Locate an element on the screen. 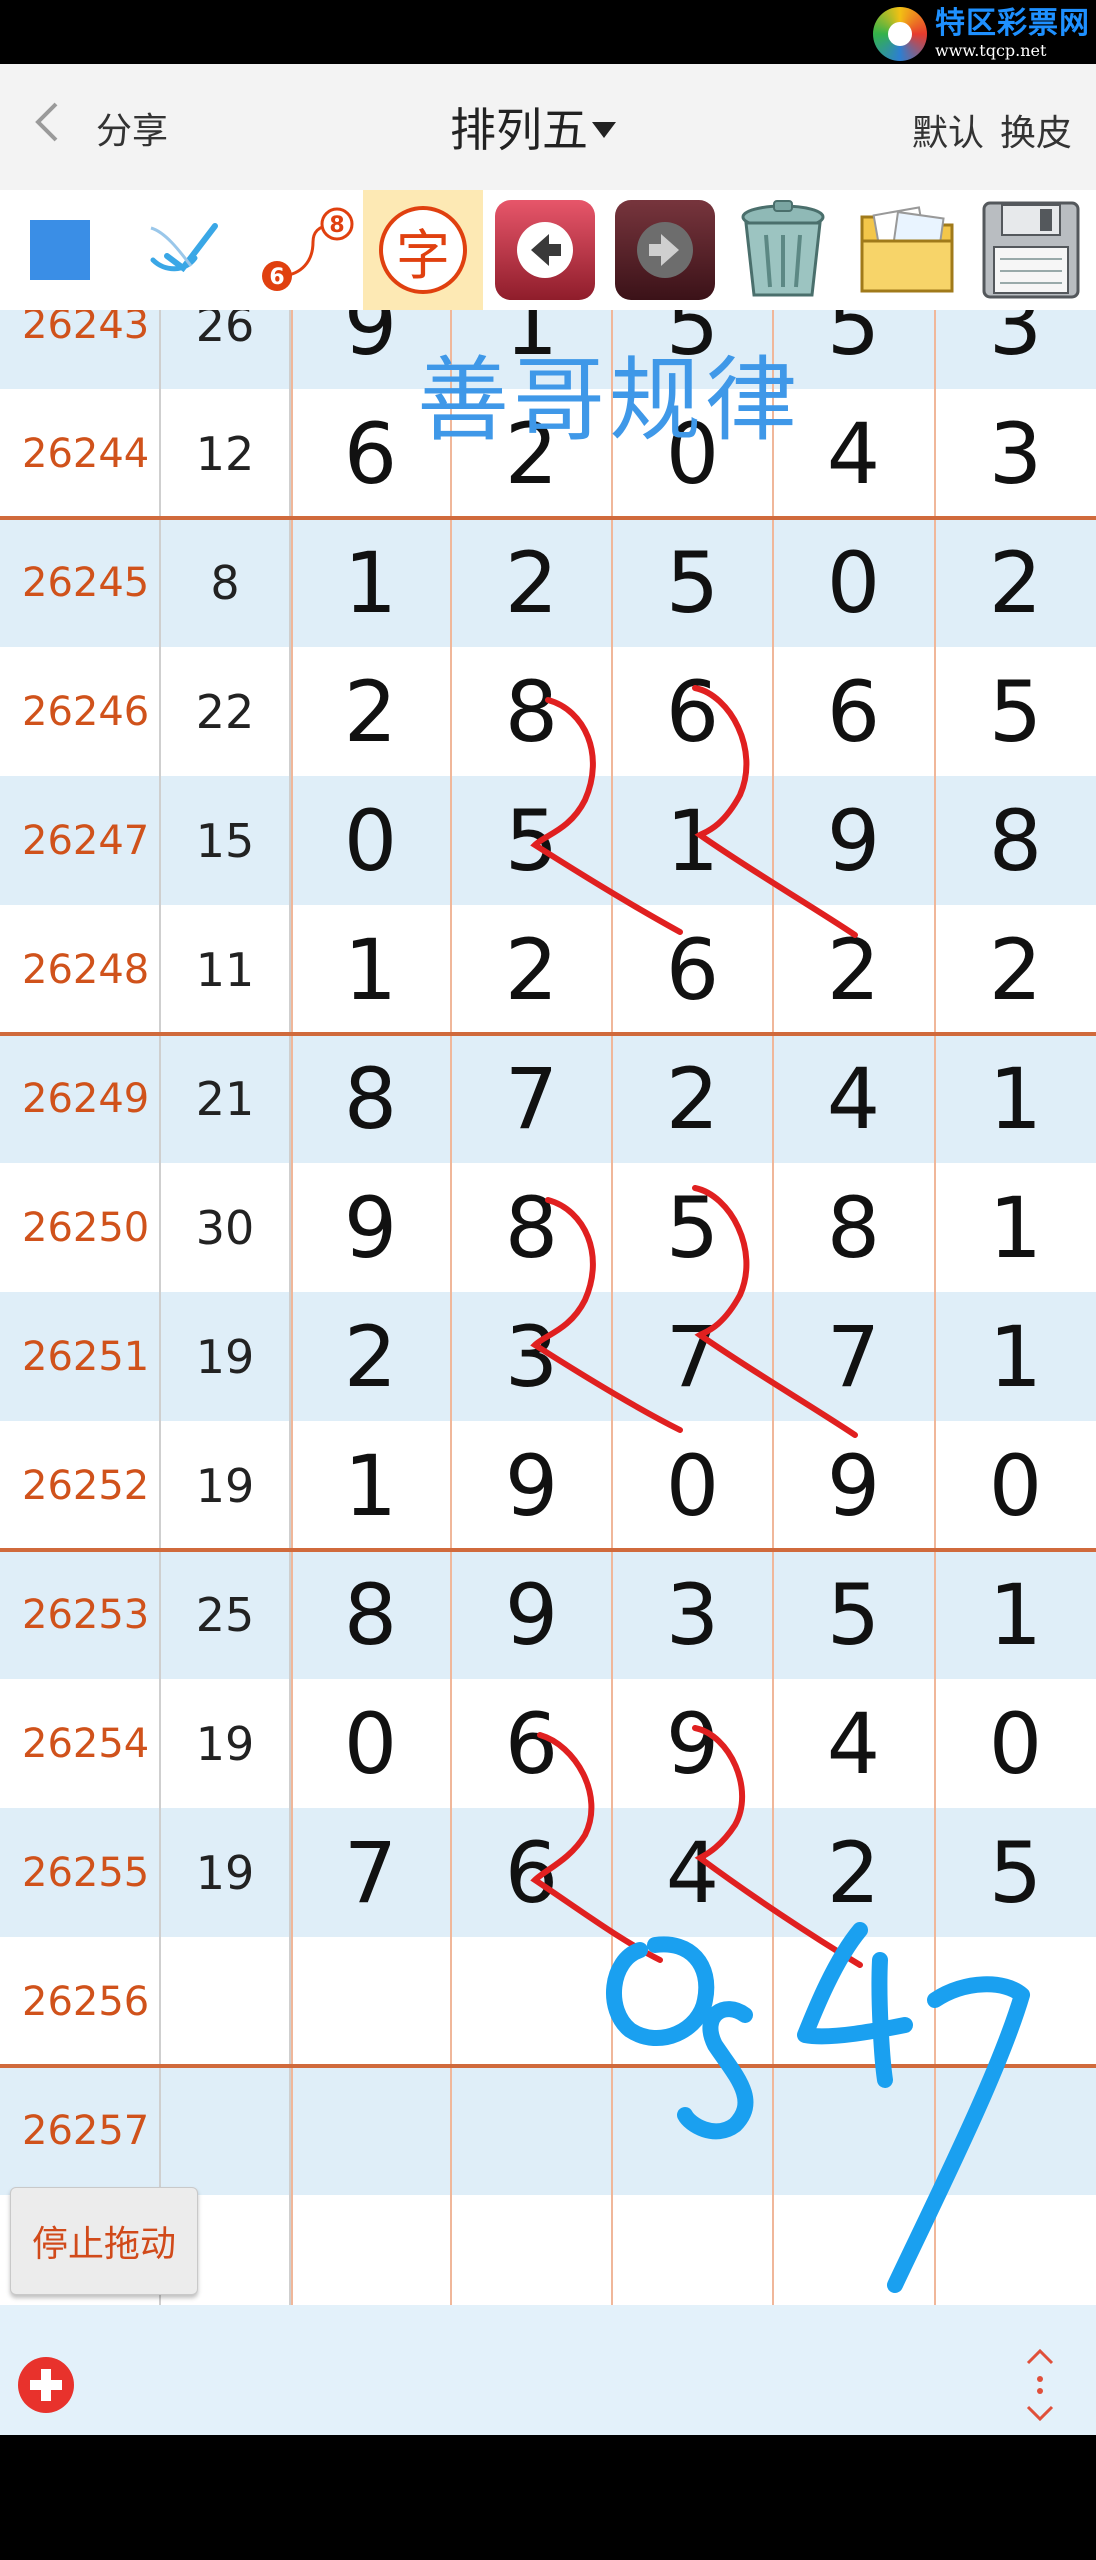 This screenshot has width=1096, height=2560. photos-icon is located at coordinates (907, 249).